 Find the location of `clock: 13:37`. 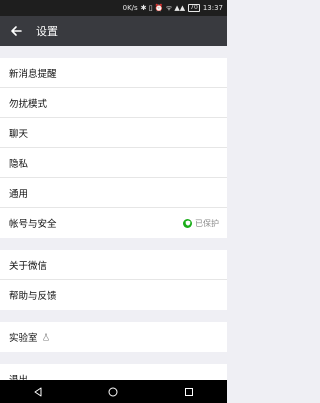

clock: 13:37 is located at coordinates (212, 8).